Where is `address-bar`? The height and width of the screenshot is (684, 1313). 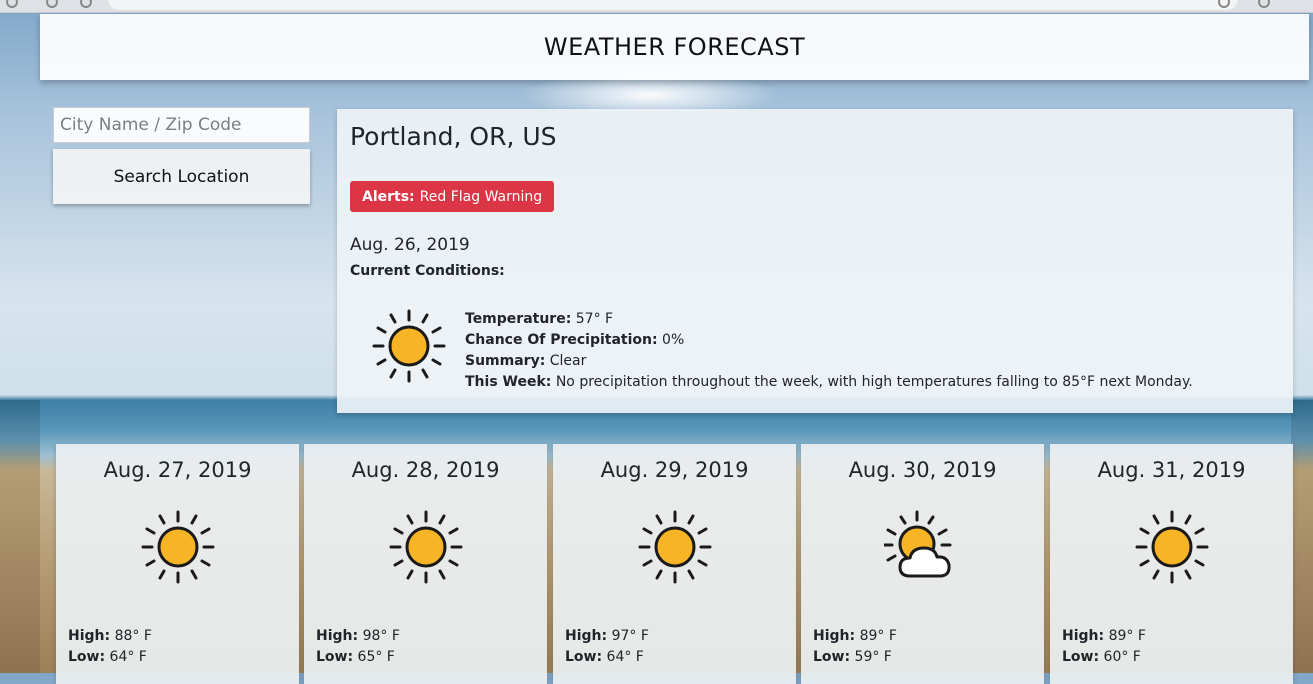
address-bar is located at coordinates (673, 5).